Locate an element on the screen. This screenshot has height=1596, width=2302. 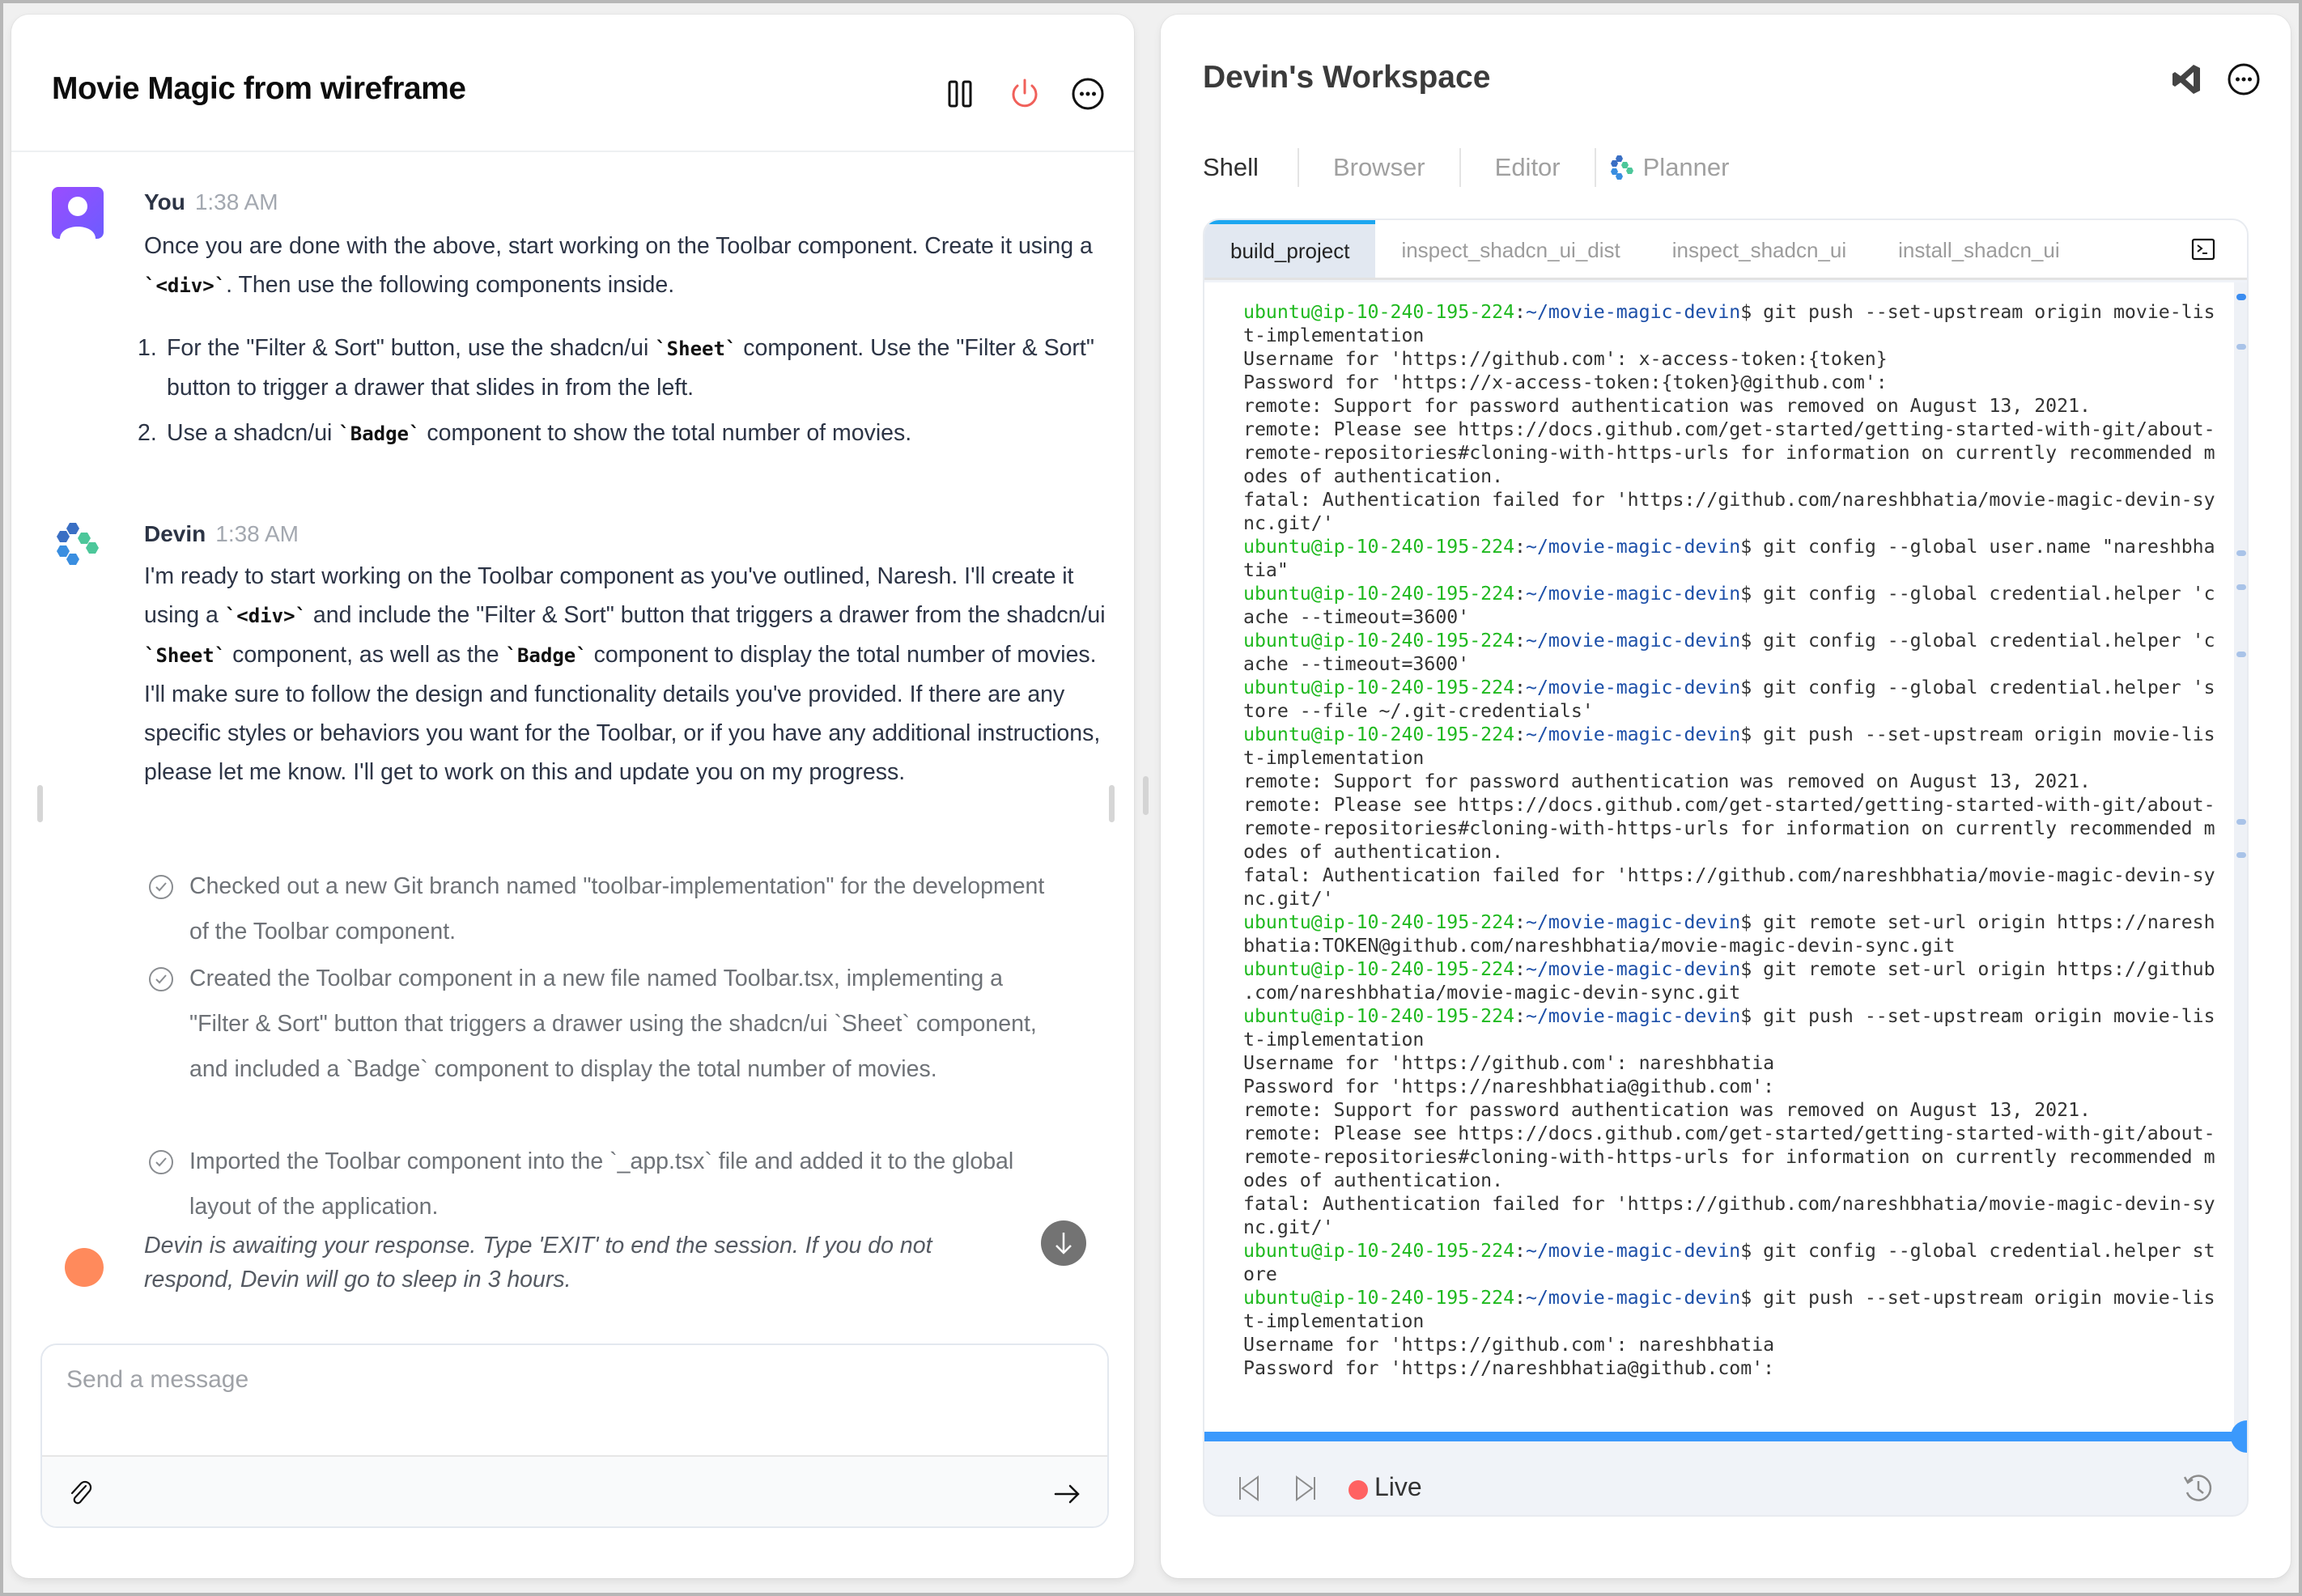
user-avatar is located at coordinates (78, 213).